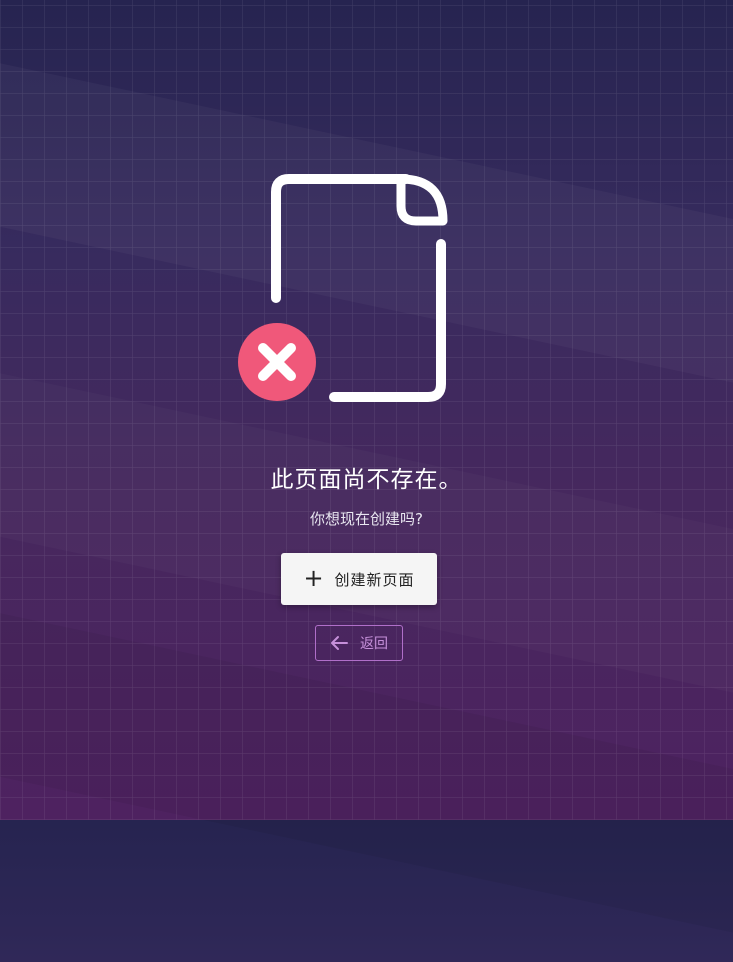 This screenshot has width=733, height=962. What do you see at coordinates (366, 519) in the screenshot?
I see `create-prompt-text: 你想现在创建吗?` at bounding box center [366, 519].